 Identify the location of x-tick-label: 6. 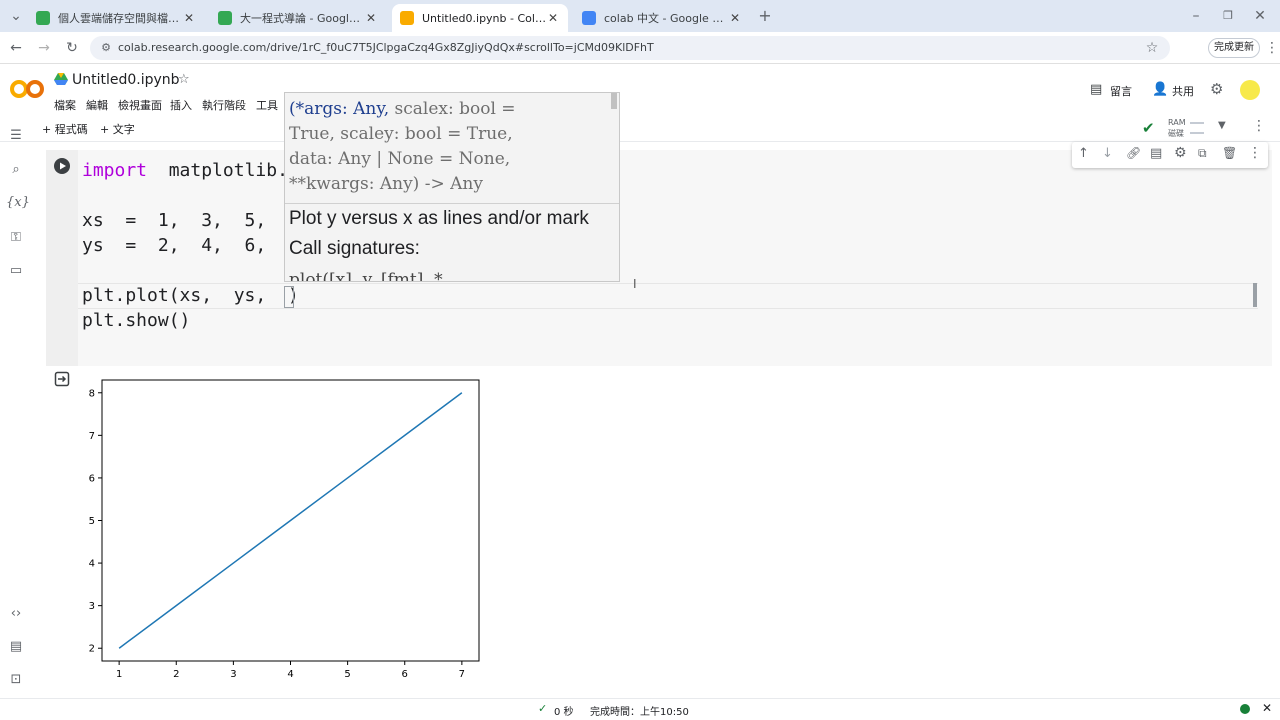
(405, 674).